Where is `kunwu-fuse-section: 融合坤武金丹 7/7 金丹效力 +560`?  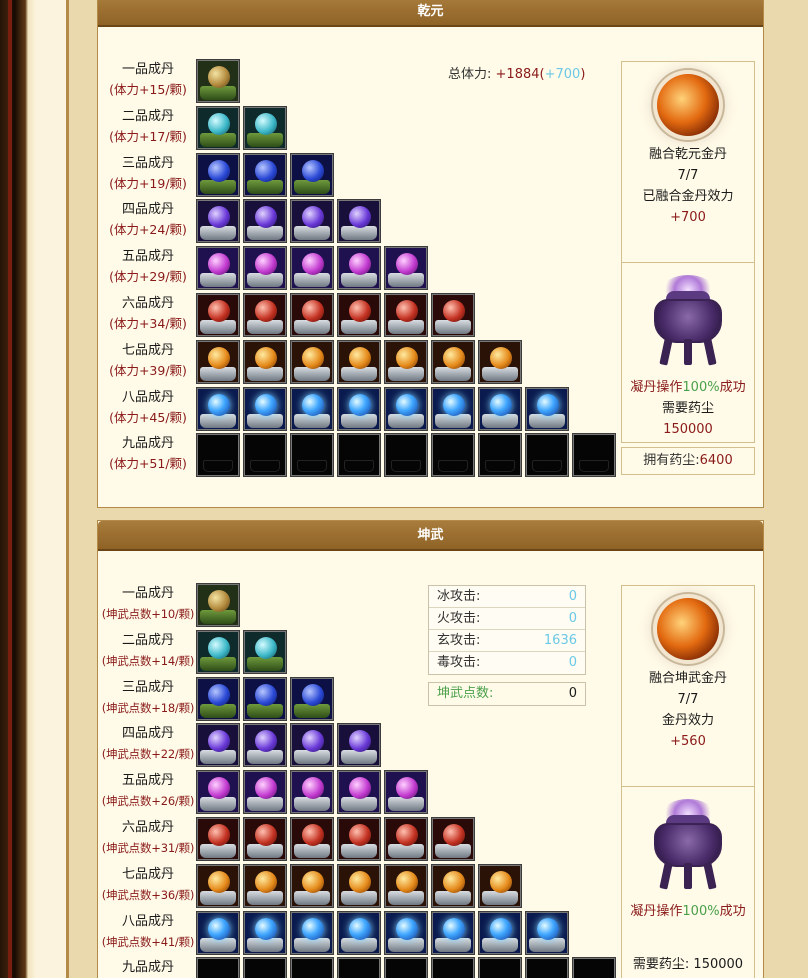 kunwu-fuse-section: 融合坤武金丹 7/7 金丹效力 +560 is located at coordinates (688, 692).